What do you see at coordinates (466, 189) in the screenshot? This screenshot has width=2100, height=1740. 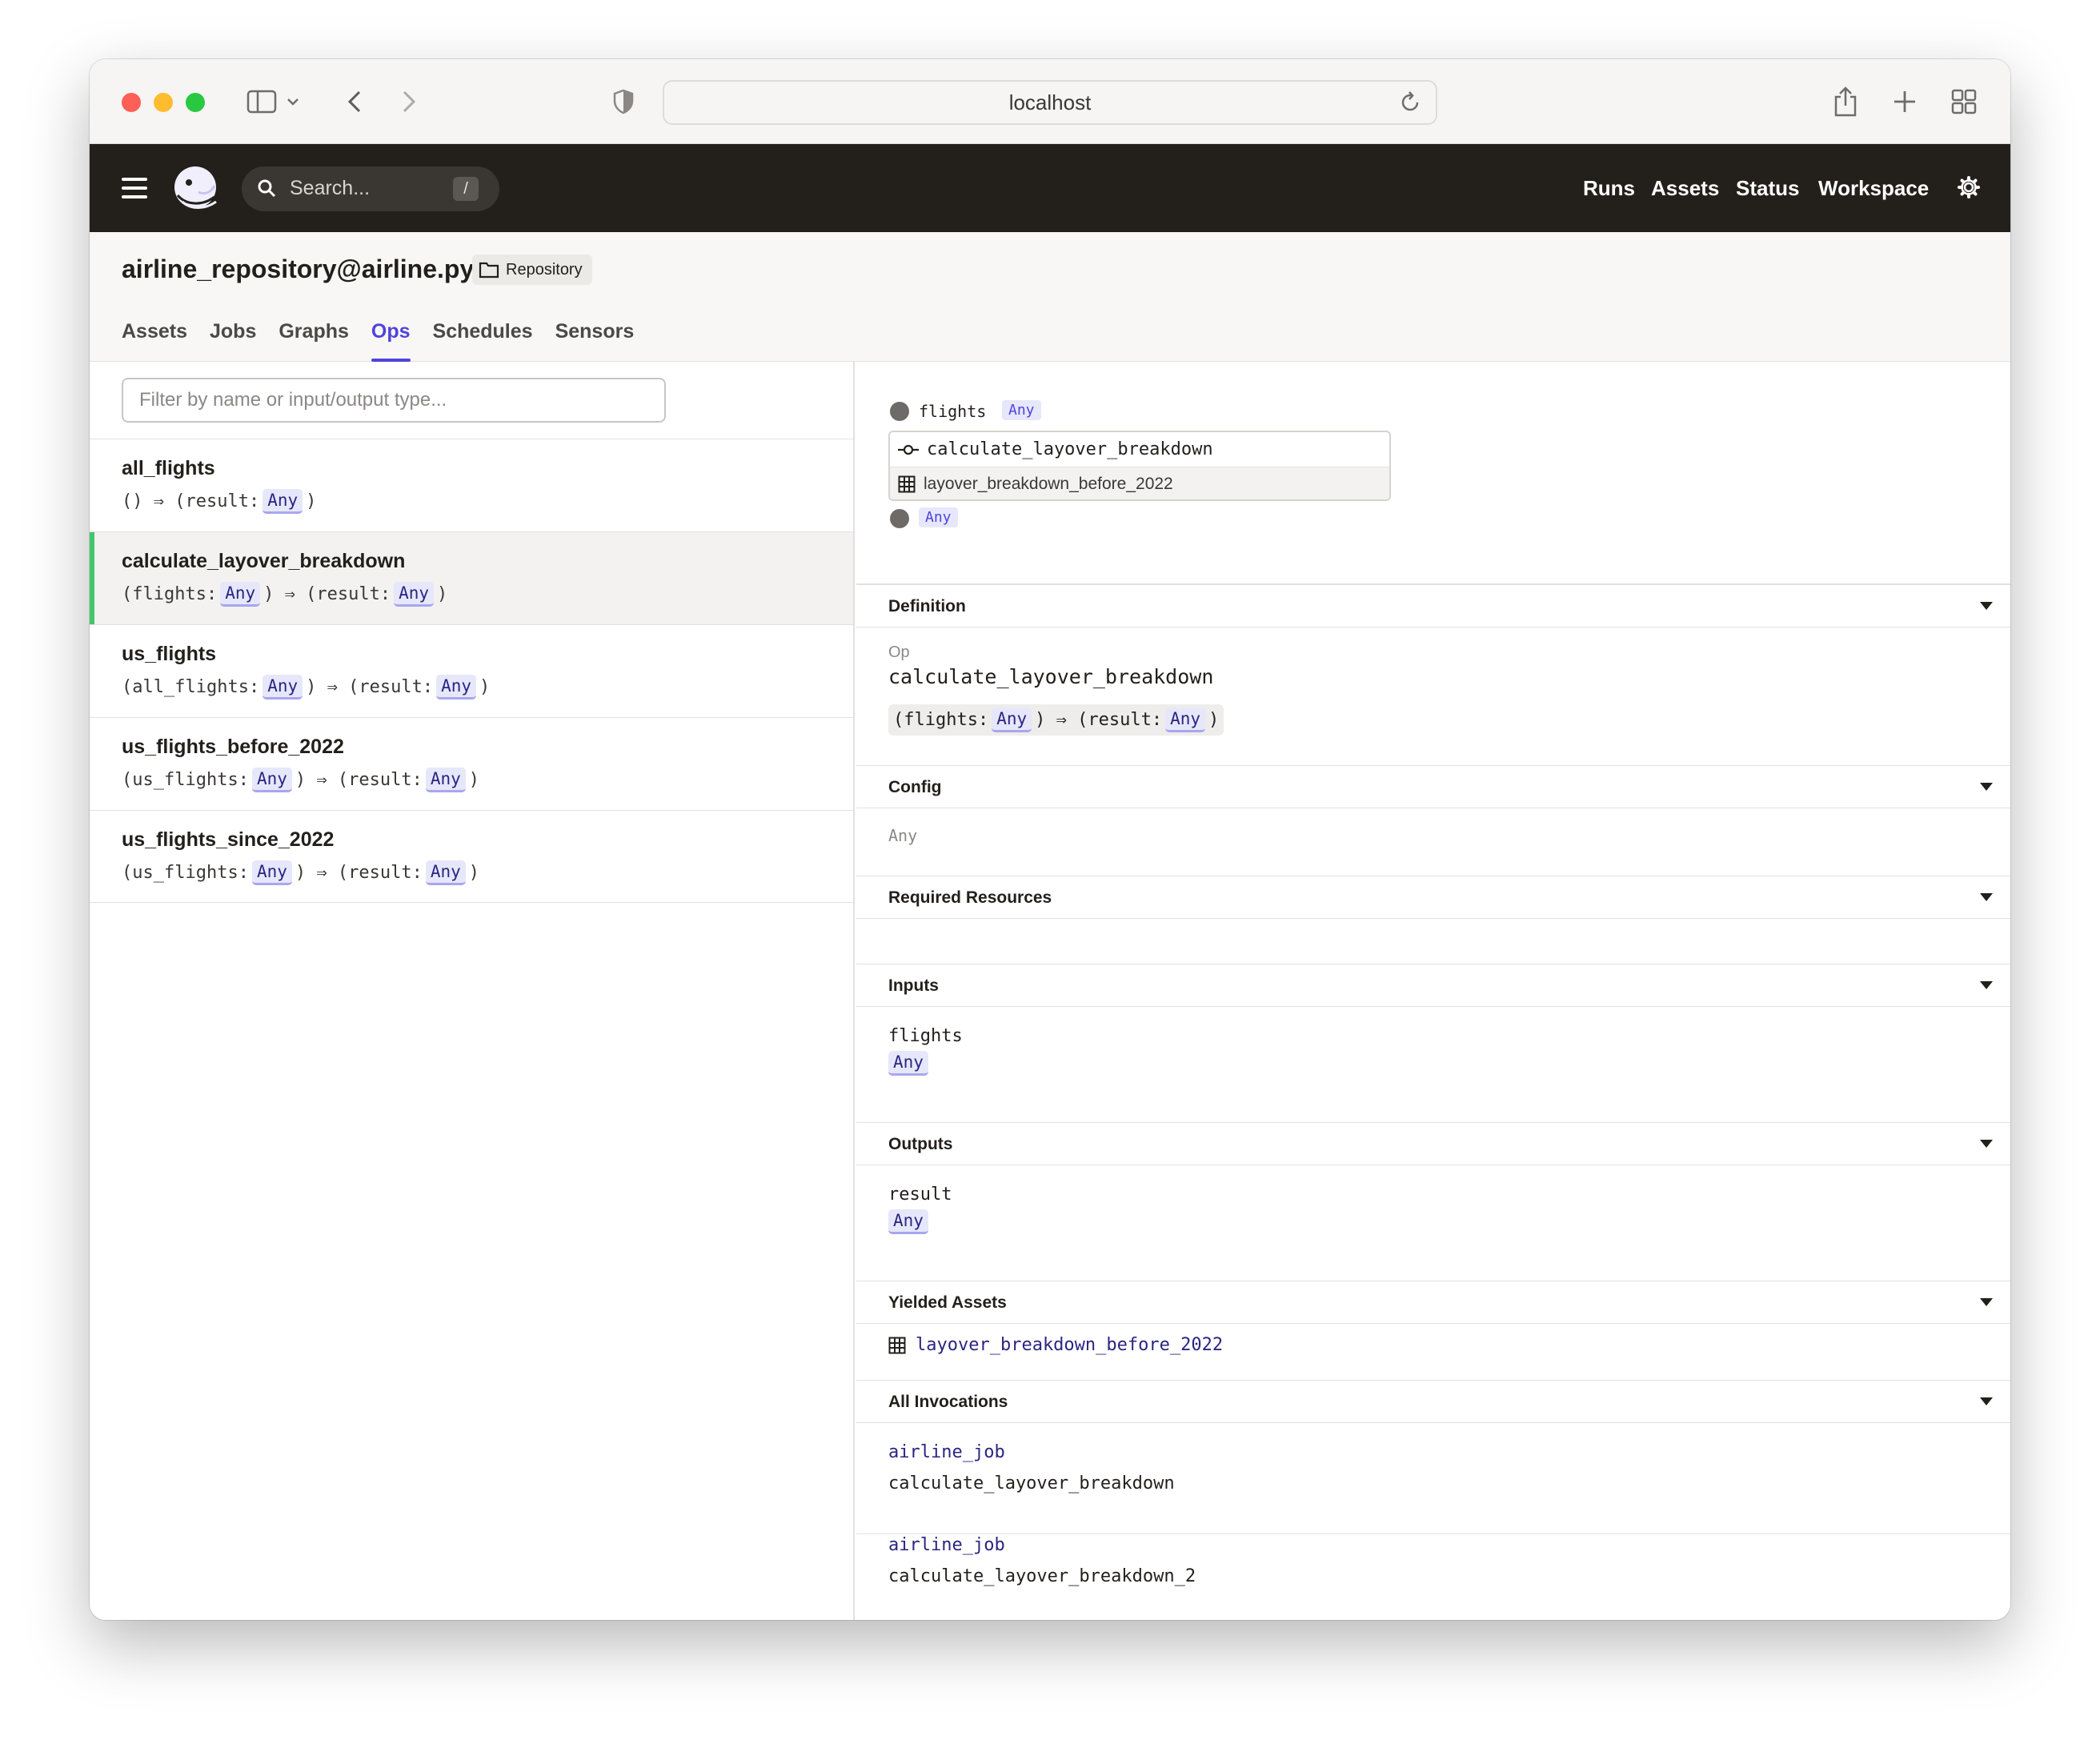 I see `search-shortcut-key: /` at bounding box center [466, 189].